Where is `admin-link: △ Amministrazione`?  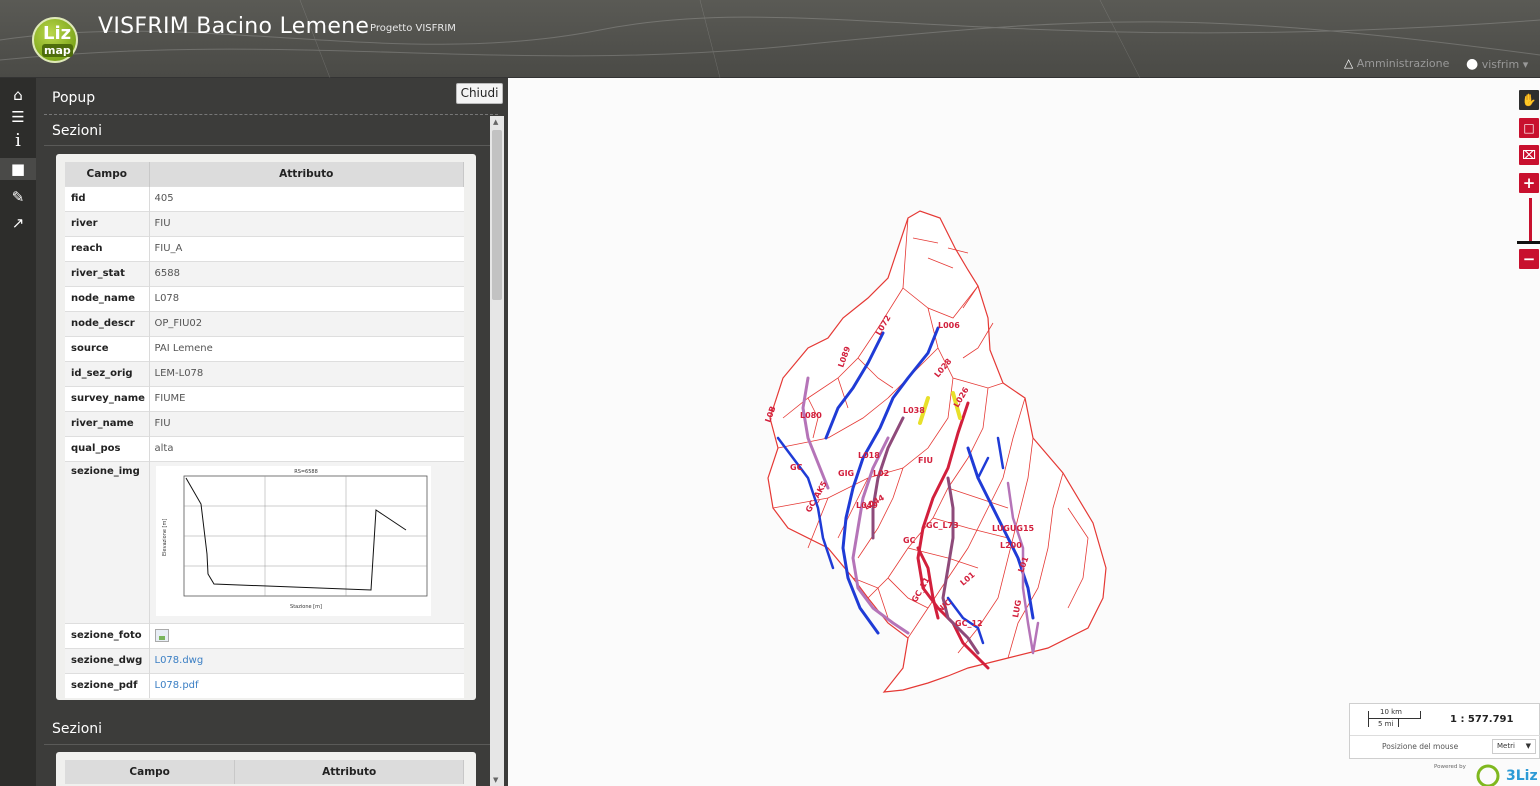 admin-link: △ Amministrazione is located at coordinates (1396, 63).